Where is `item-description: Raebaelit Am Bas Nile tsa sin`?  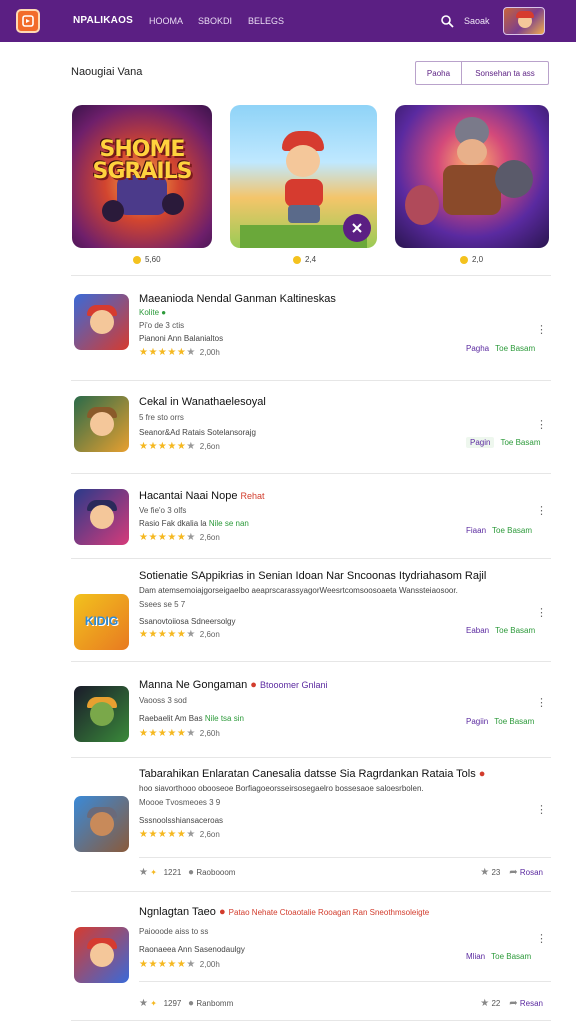
item-description: Raebaelit Am Bas Nile tsa sin is located at coordinates (191, 718).